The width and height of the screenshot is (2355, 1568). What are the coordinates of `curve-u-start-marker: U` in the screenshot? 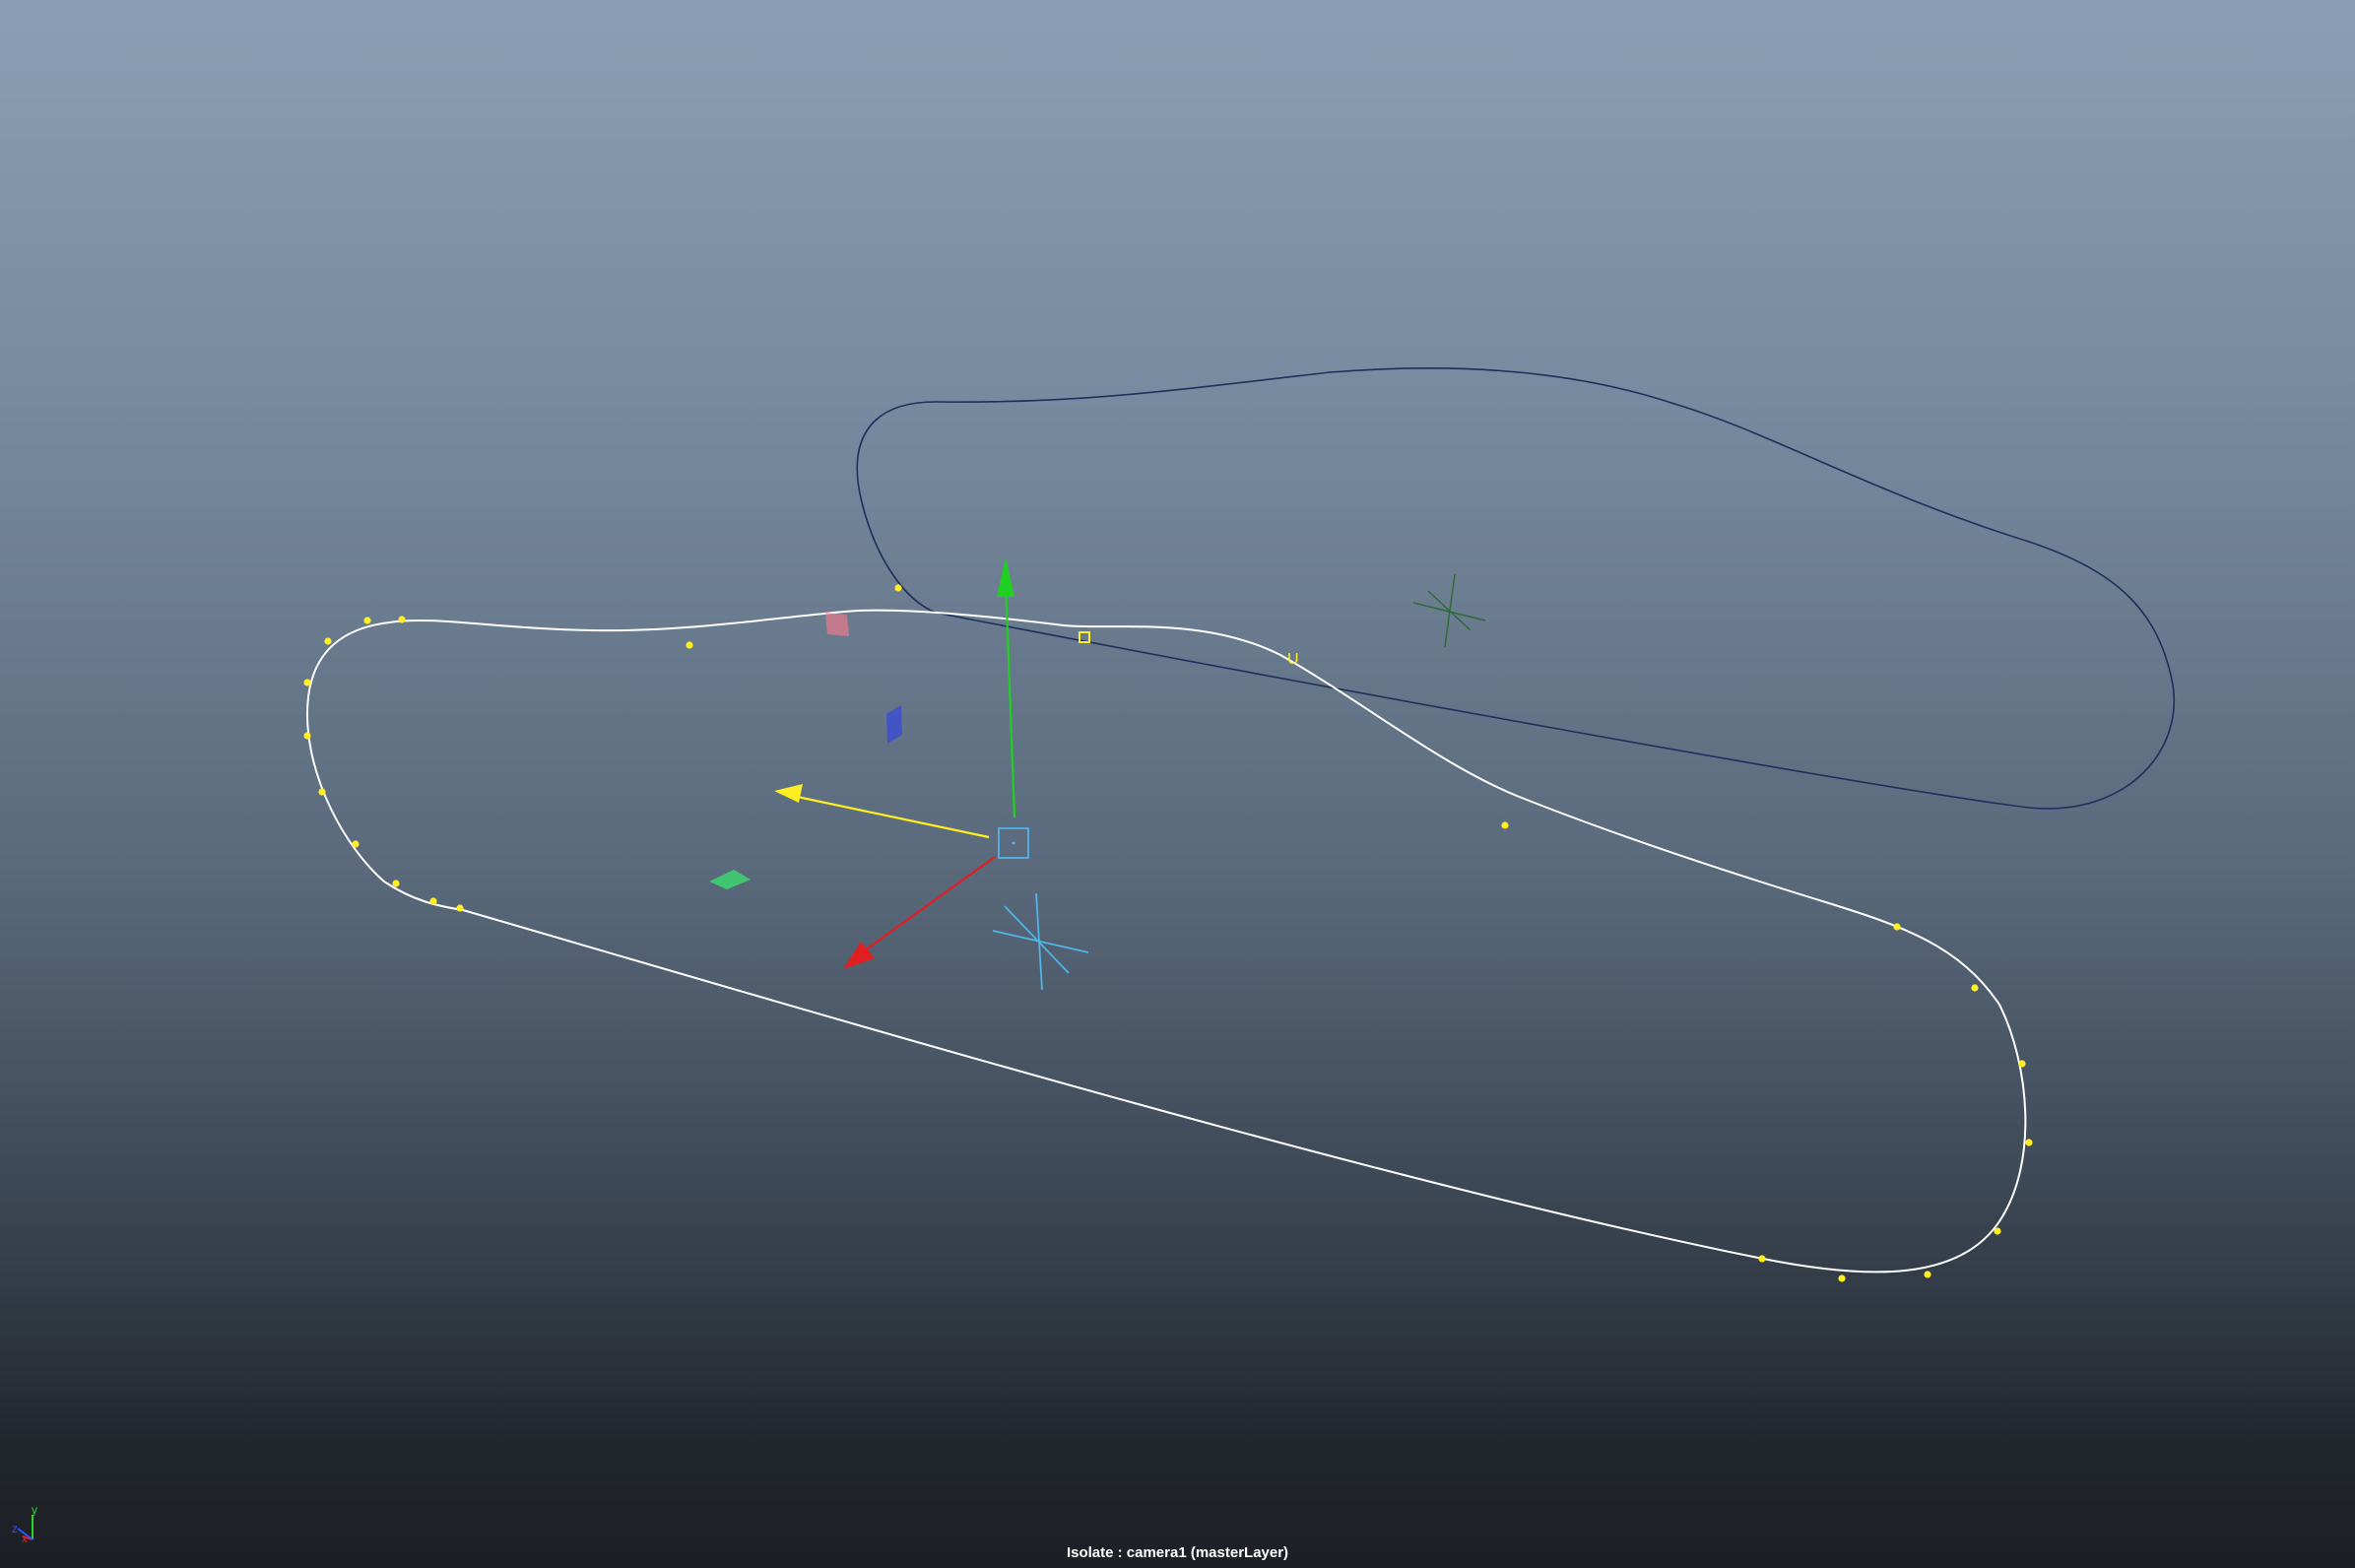 It's located at (1293, 659).